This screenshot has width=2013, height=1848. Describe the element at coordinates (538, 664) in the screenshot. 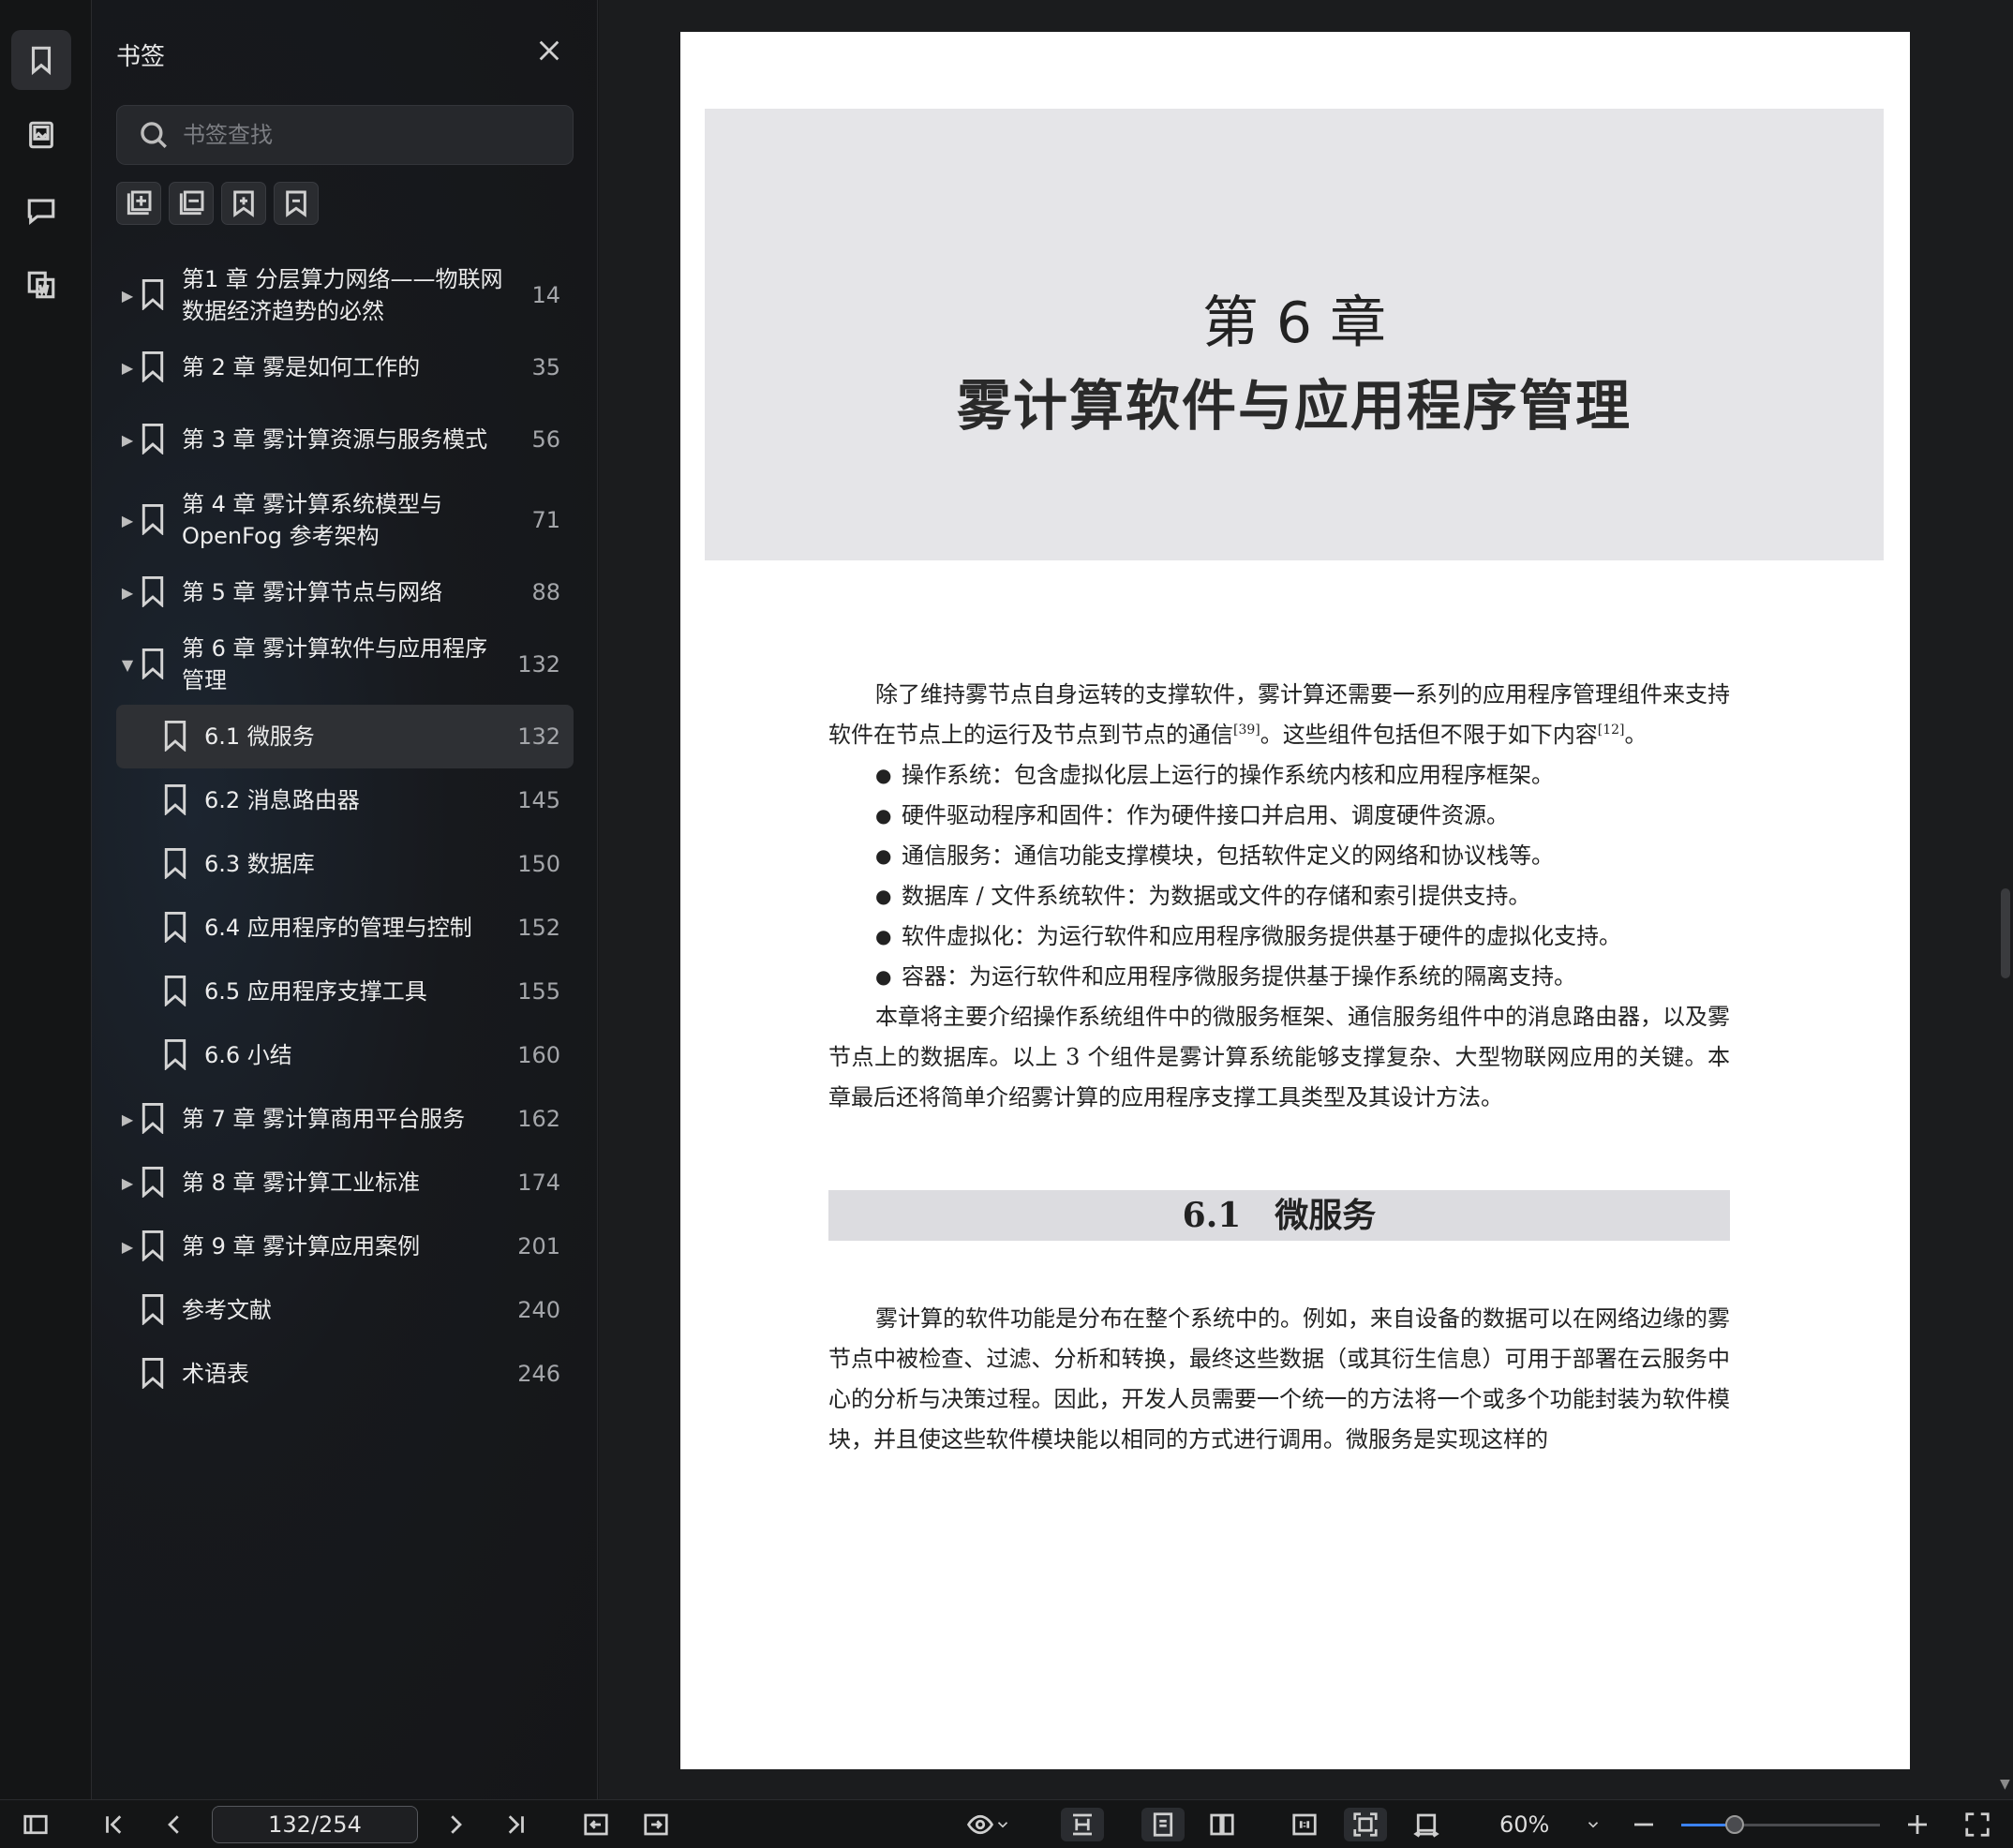

I see `bookmark-page-number: 132` at that location.